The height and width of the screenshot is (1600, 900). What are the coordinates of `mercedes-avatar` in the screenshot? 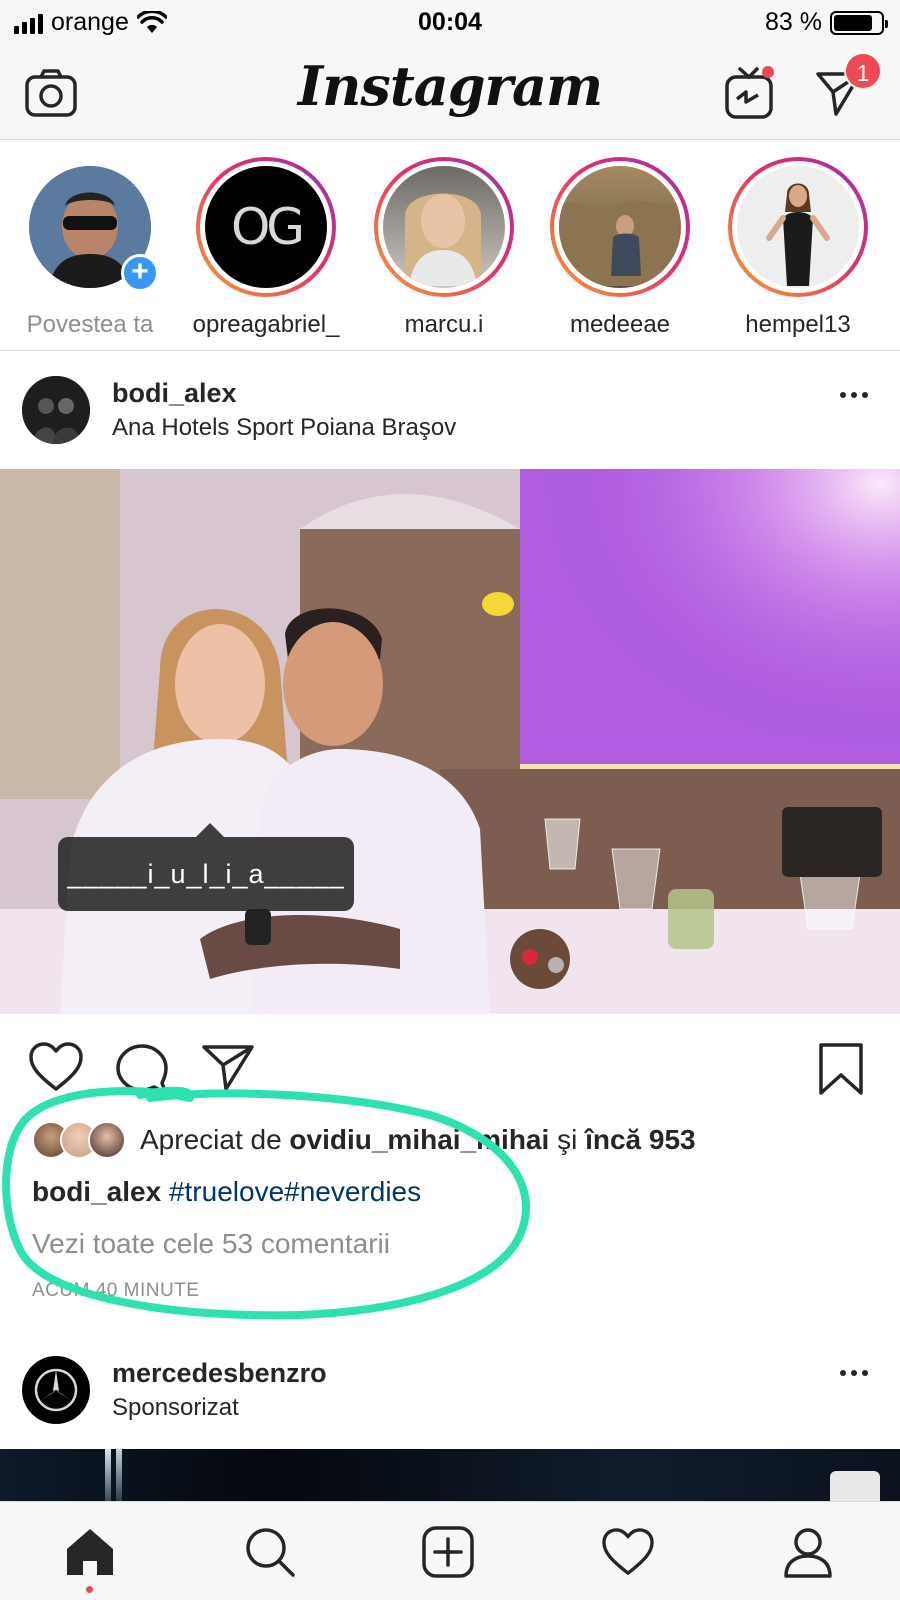 It's located at (56, 1390).